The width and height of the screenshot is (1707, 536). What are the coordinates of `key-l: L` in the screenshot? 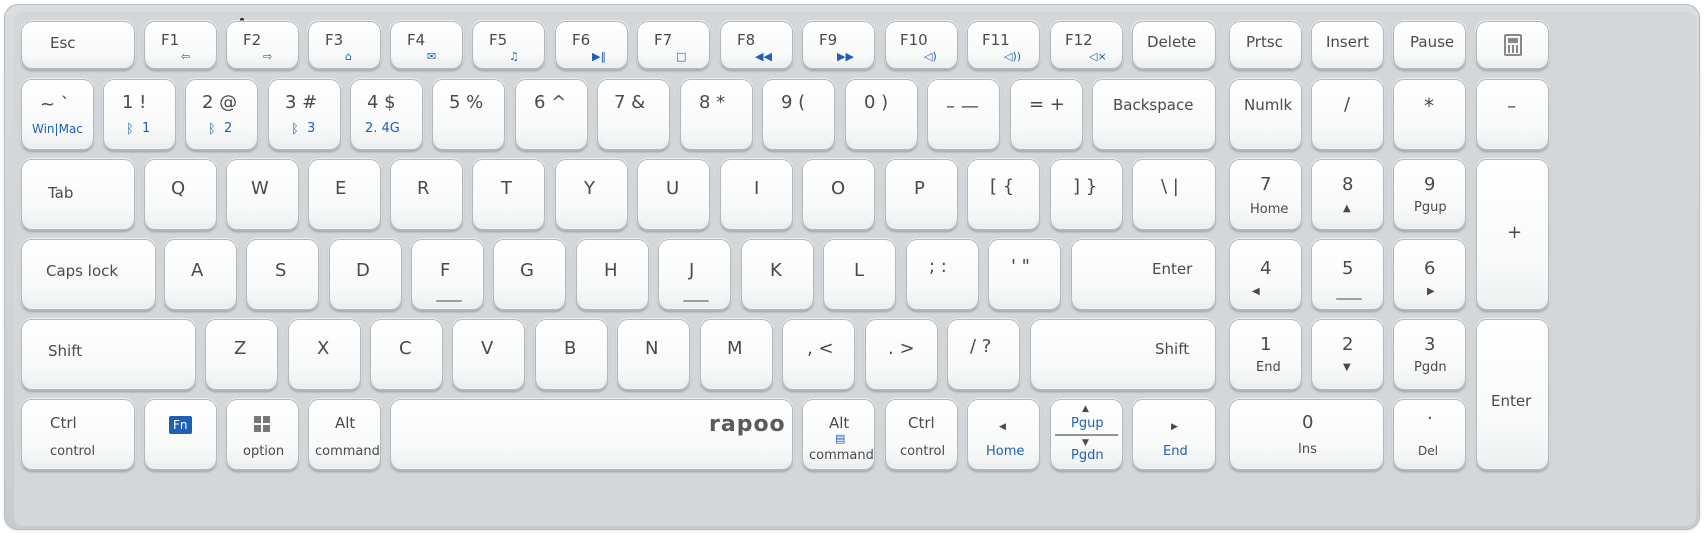 It's located at (859, 274).